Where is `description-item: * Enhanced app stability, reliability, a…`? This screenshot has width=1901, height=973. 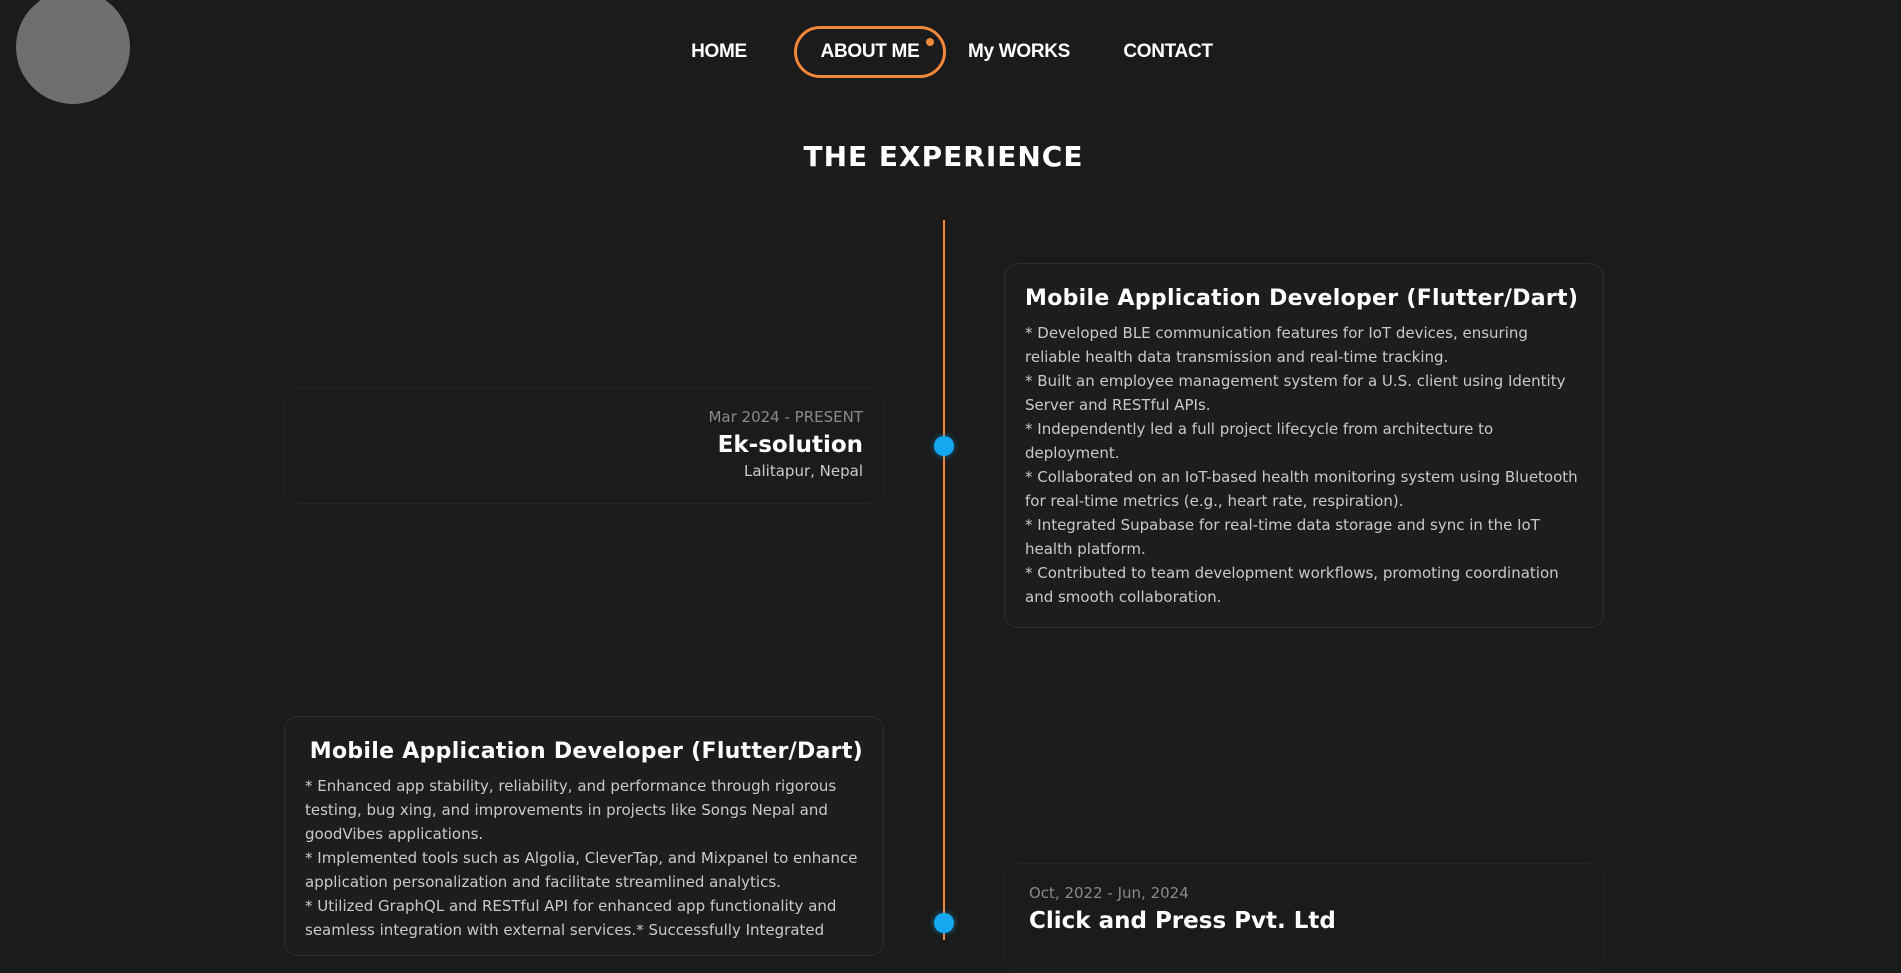
description-item: * Enhanced app stability, reliability, a… is located at coordinates (571, 810).